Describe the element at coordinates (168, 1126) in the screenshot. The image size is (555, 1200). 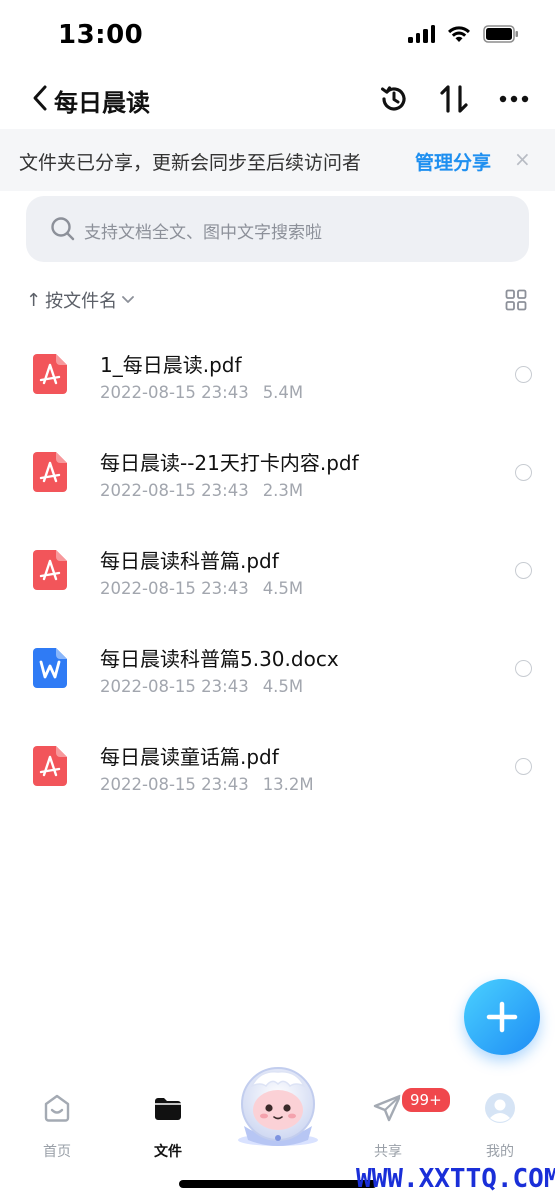
I see `tab-files: 文件` at that location.